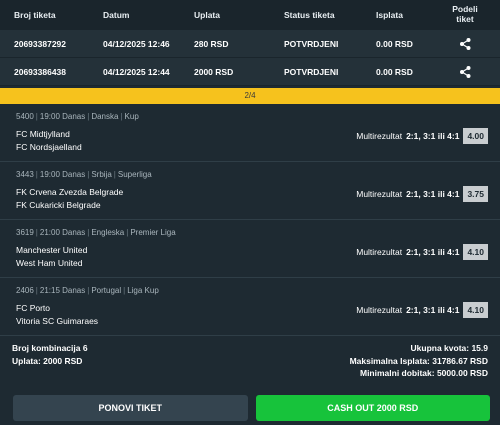 This screenshot has width=500, height=425. Describe the element at coordinates (40, 43) in the screenshot. I see `ticket-id: 20693387292` at that location.